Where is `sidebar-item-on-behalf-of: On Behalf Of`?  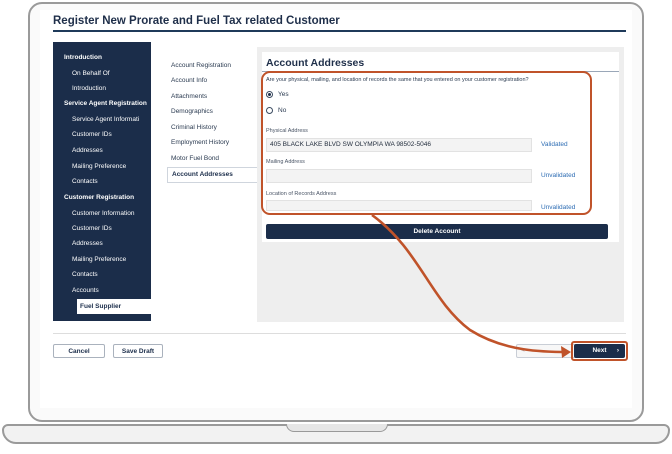
sidebar-item-on-behalf-of: On Behalf Of is located at coordinates (102, 73).